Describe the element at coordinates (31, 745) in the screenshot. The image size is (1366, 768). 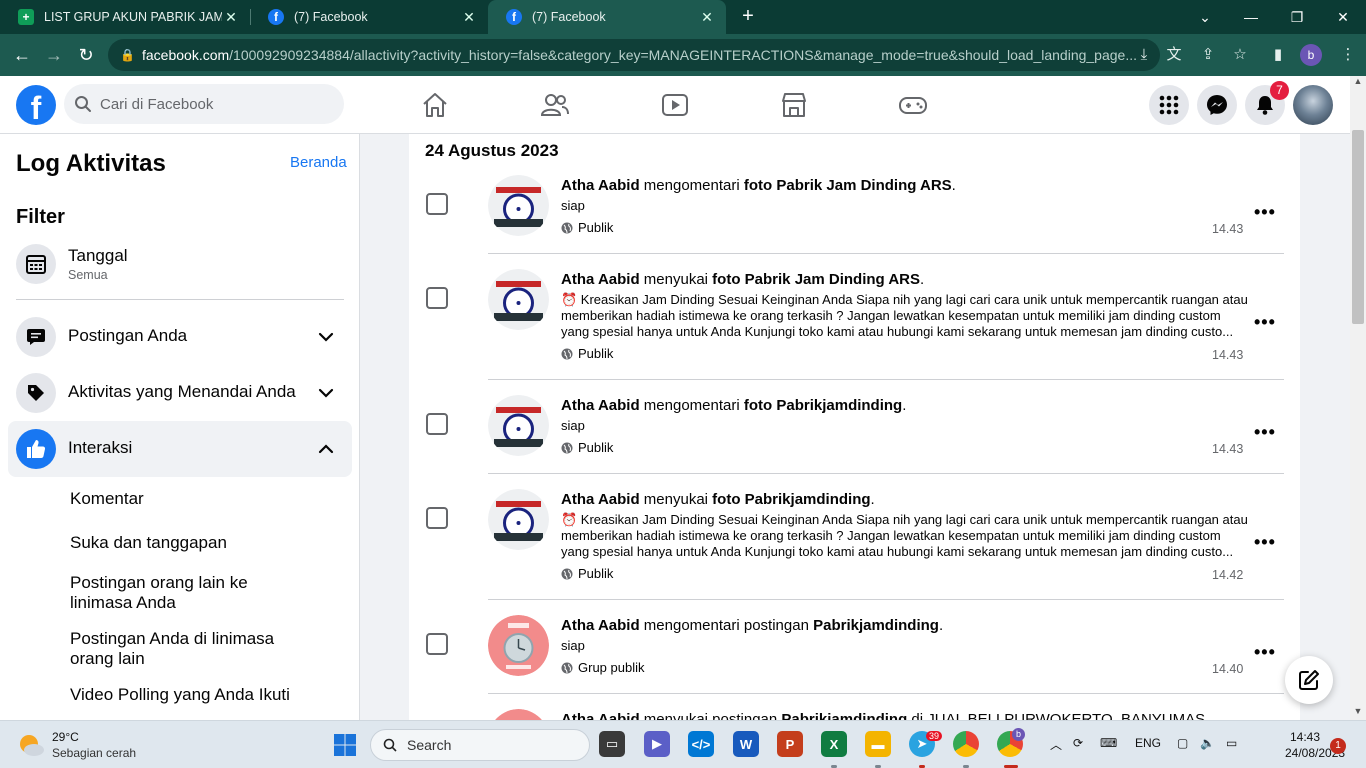
I see `weather-sun-icon` at that location.